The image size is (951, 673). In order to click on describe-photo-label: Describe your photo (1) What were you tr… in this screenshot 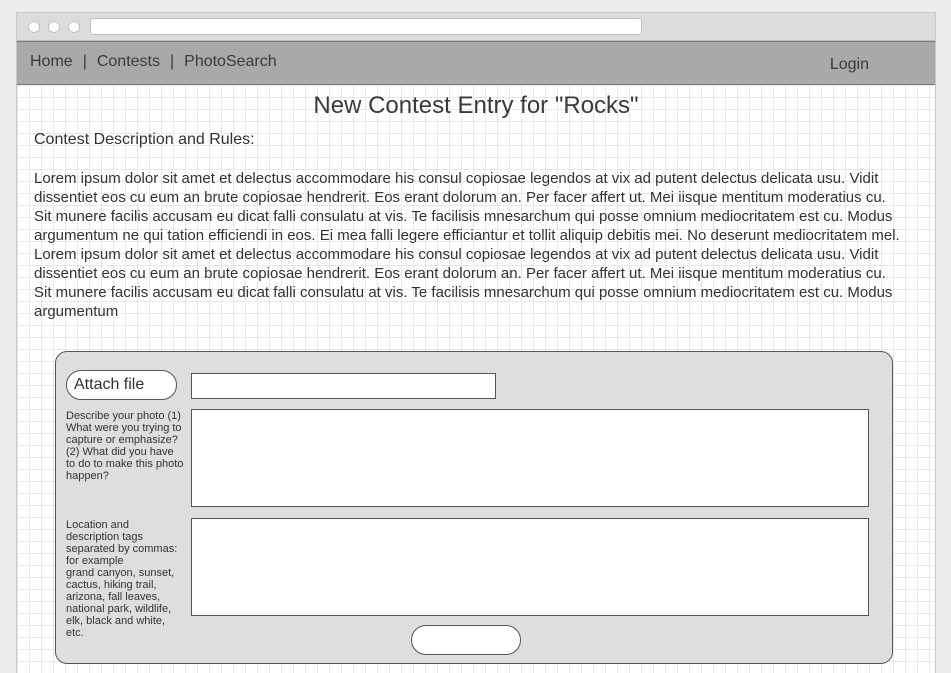, I will do `click(125, 446)`.